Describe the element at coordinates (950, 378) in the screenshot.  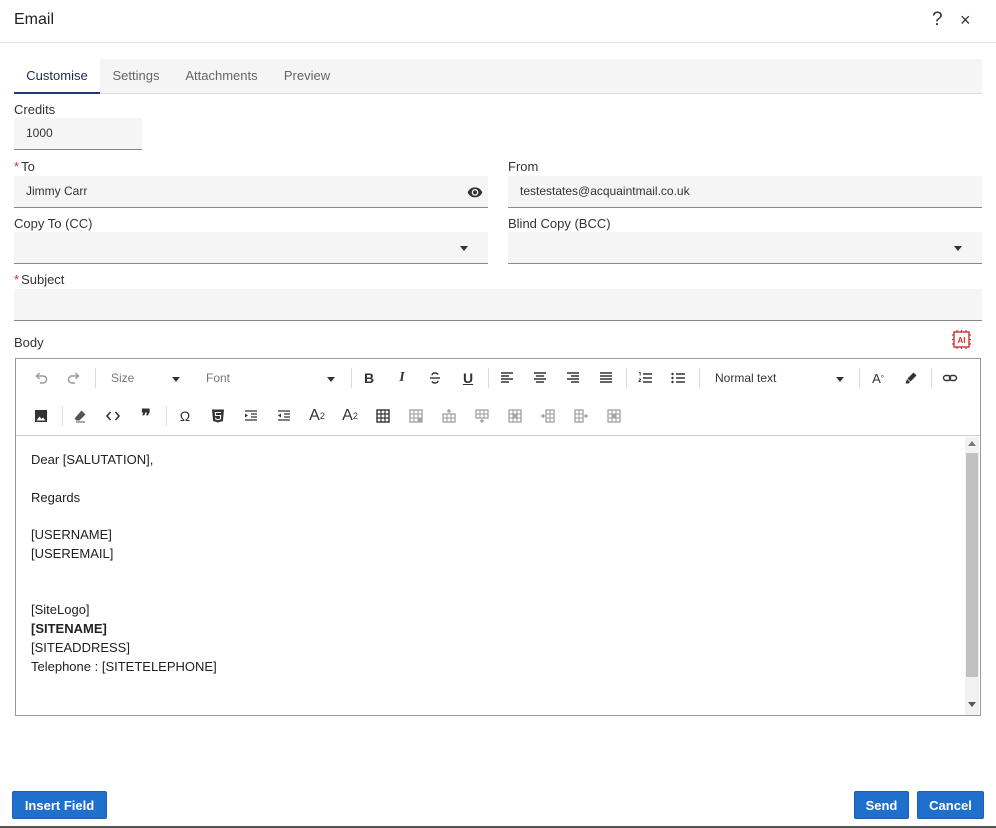
I see `link-icon` at that location.